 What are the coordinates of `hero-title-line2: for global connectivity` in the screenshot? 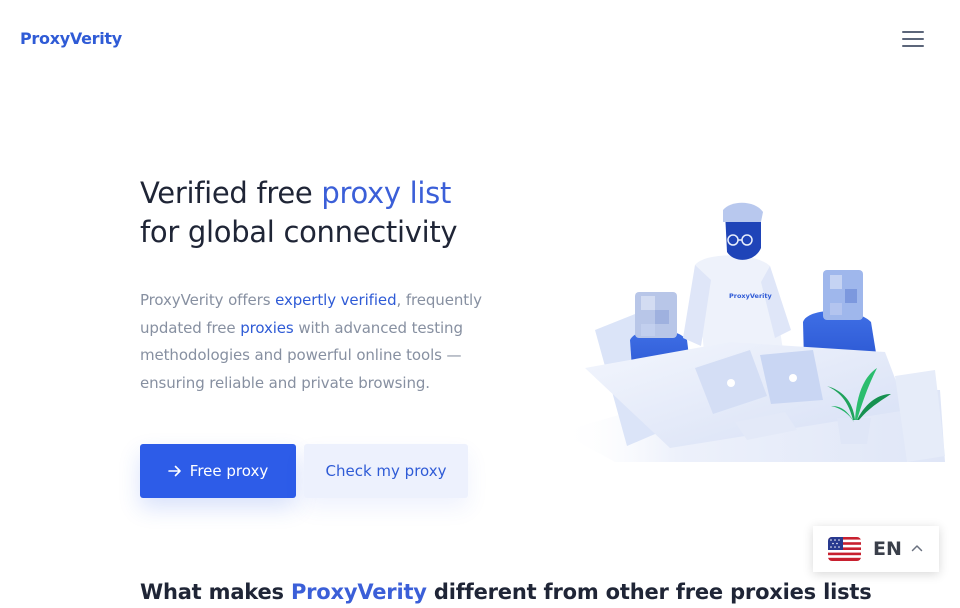 It's located at (299, 232).